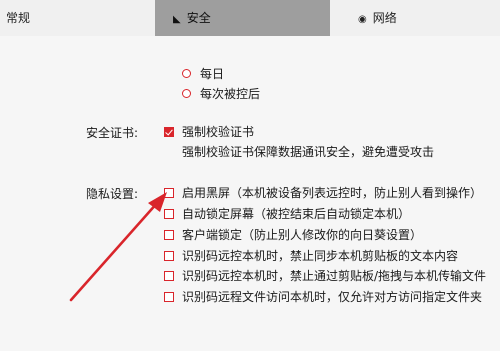  What do you see at coordinates (212, 74) in the screenshot?
I see `radio-daily-label: 每日` at bounding box center [212, 74].